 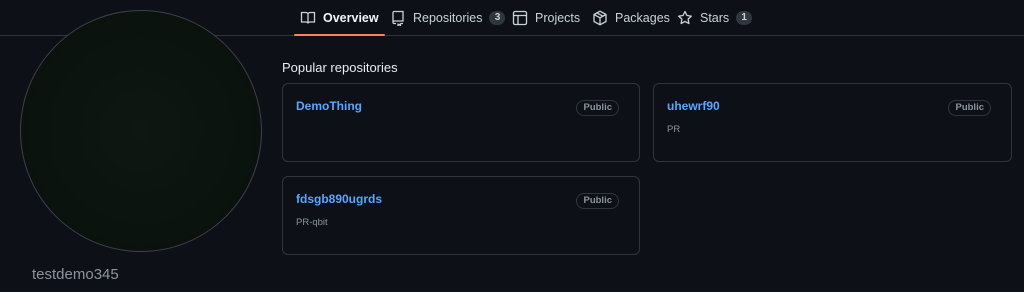 I want to click on tab-repositories: Repositories 3, so click(x=448, y=18).